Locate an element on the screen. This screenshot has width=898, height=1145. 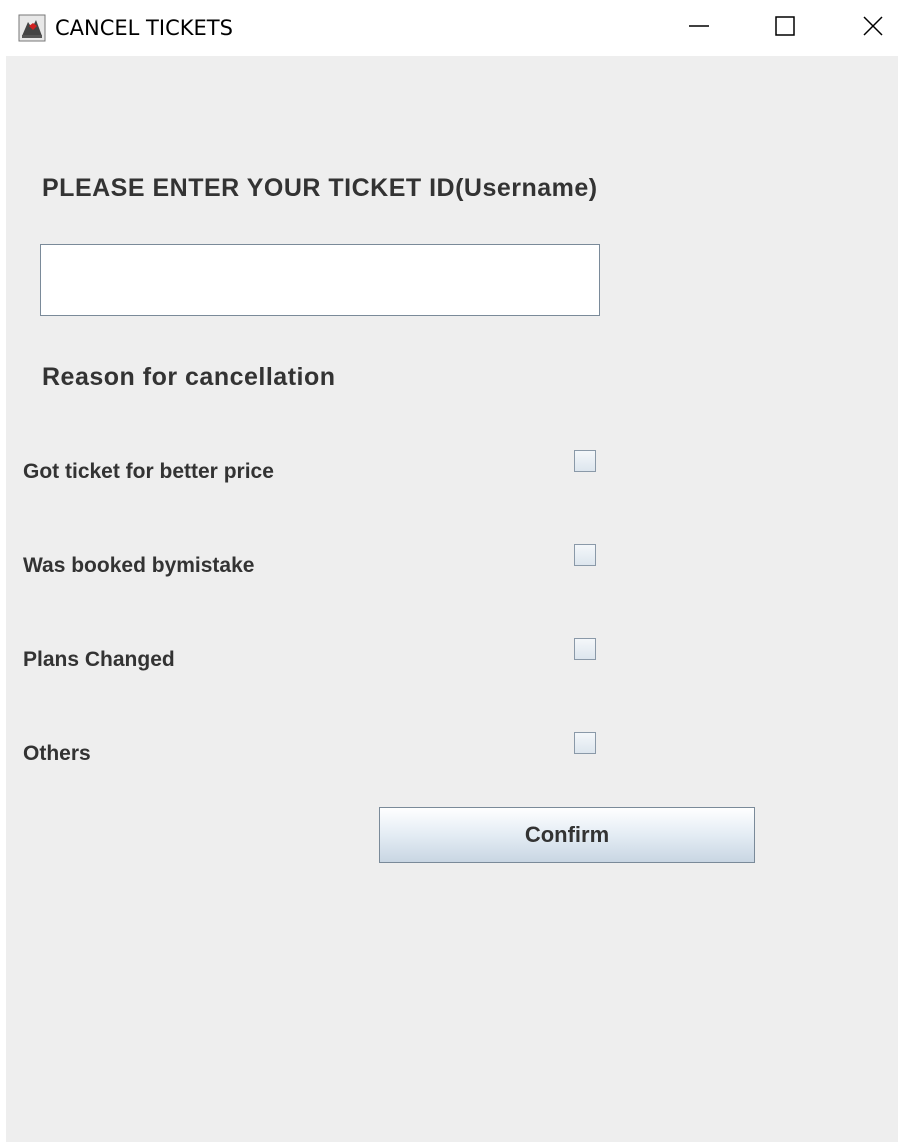
window-title: CANCEL TICKETS is located at coordinates (144, 28).